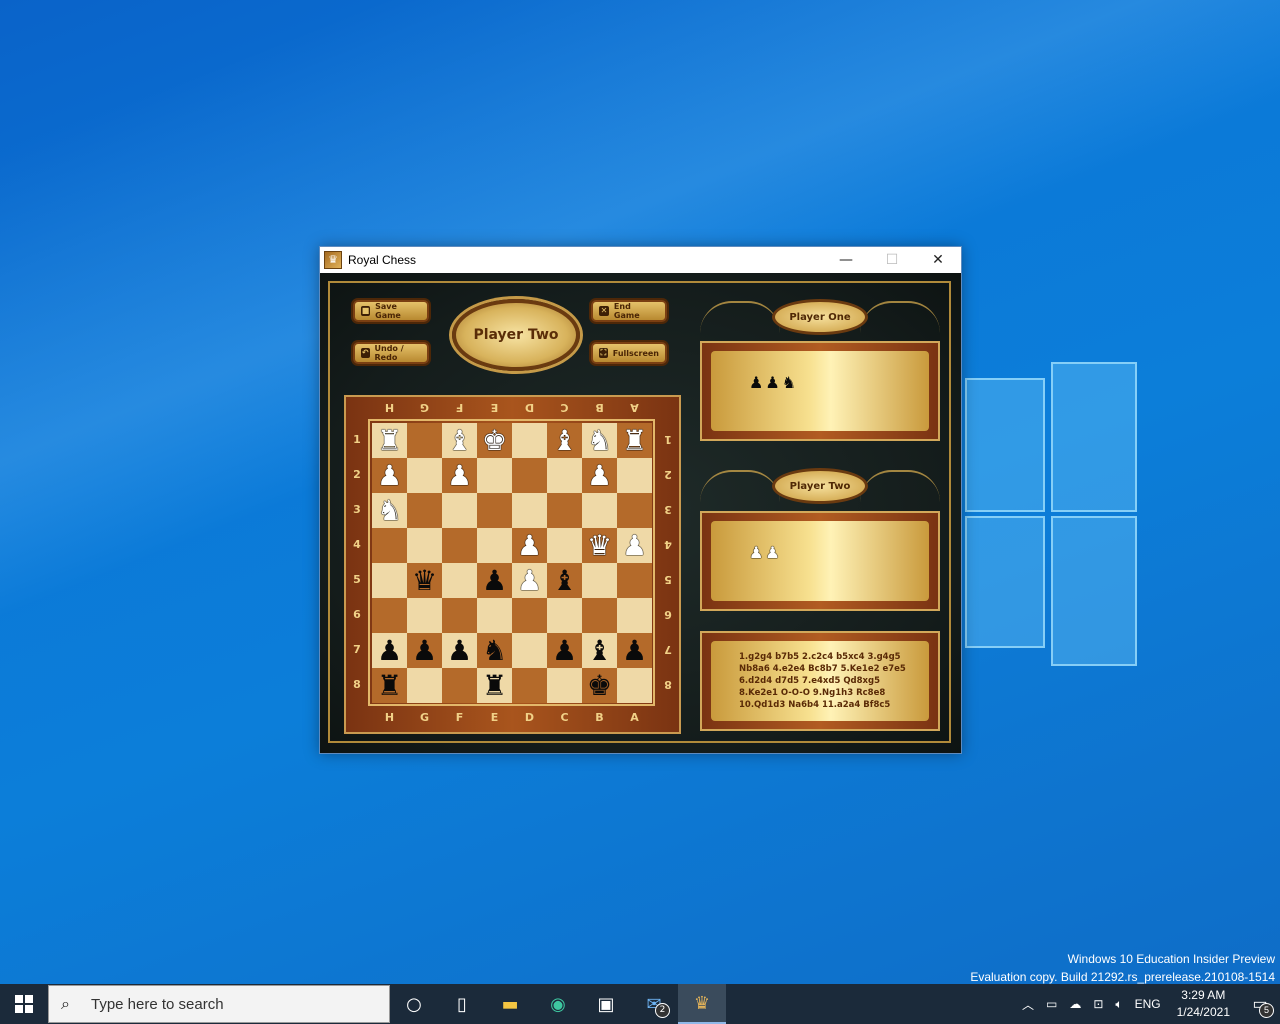 Image resolution: width=1280 pixels, height=1024 pixels. I want to click on title-bar: ♛ Royal Chess — ☐ ✕, so click(640, 260).